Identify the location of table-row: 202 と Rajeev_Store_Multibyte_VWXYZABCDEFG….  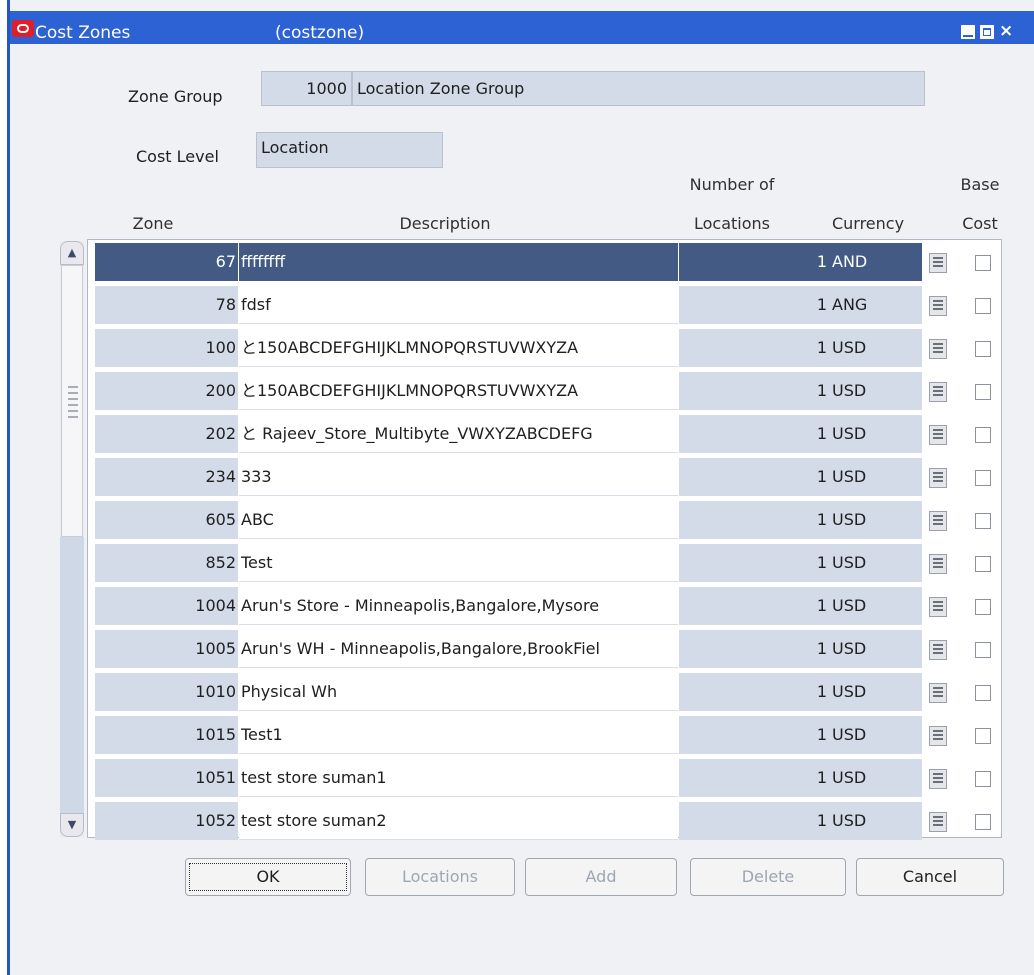
(547, 434).